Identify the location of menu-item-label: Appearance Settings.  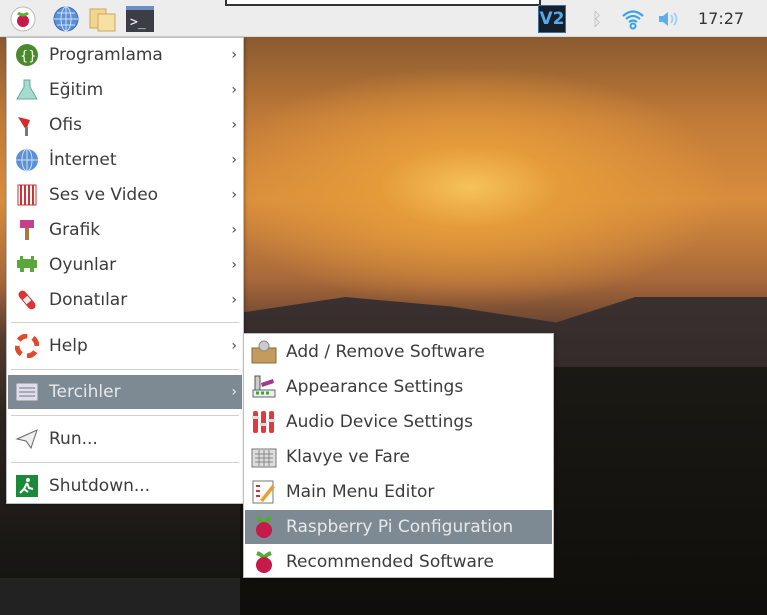
(375, 387).